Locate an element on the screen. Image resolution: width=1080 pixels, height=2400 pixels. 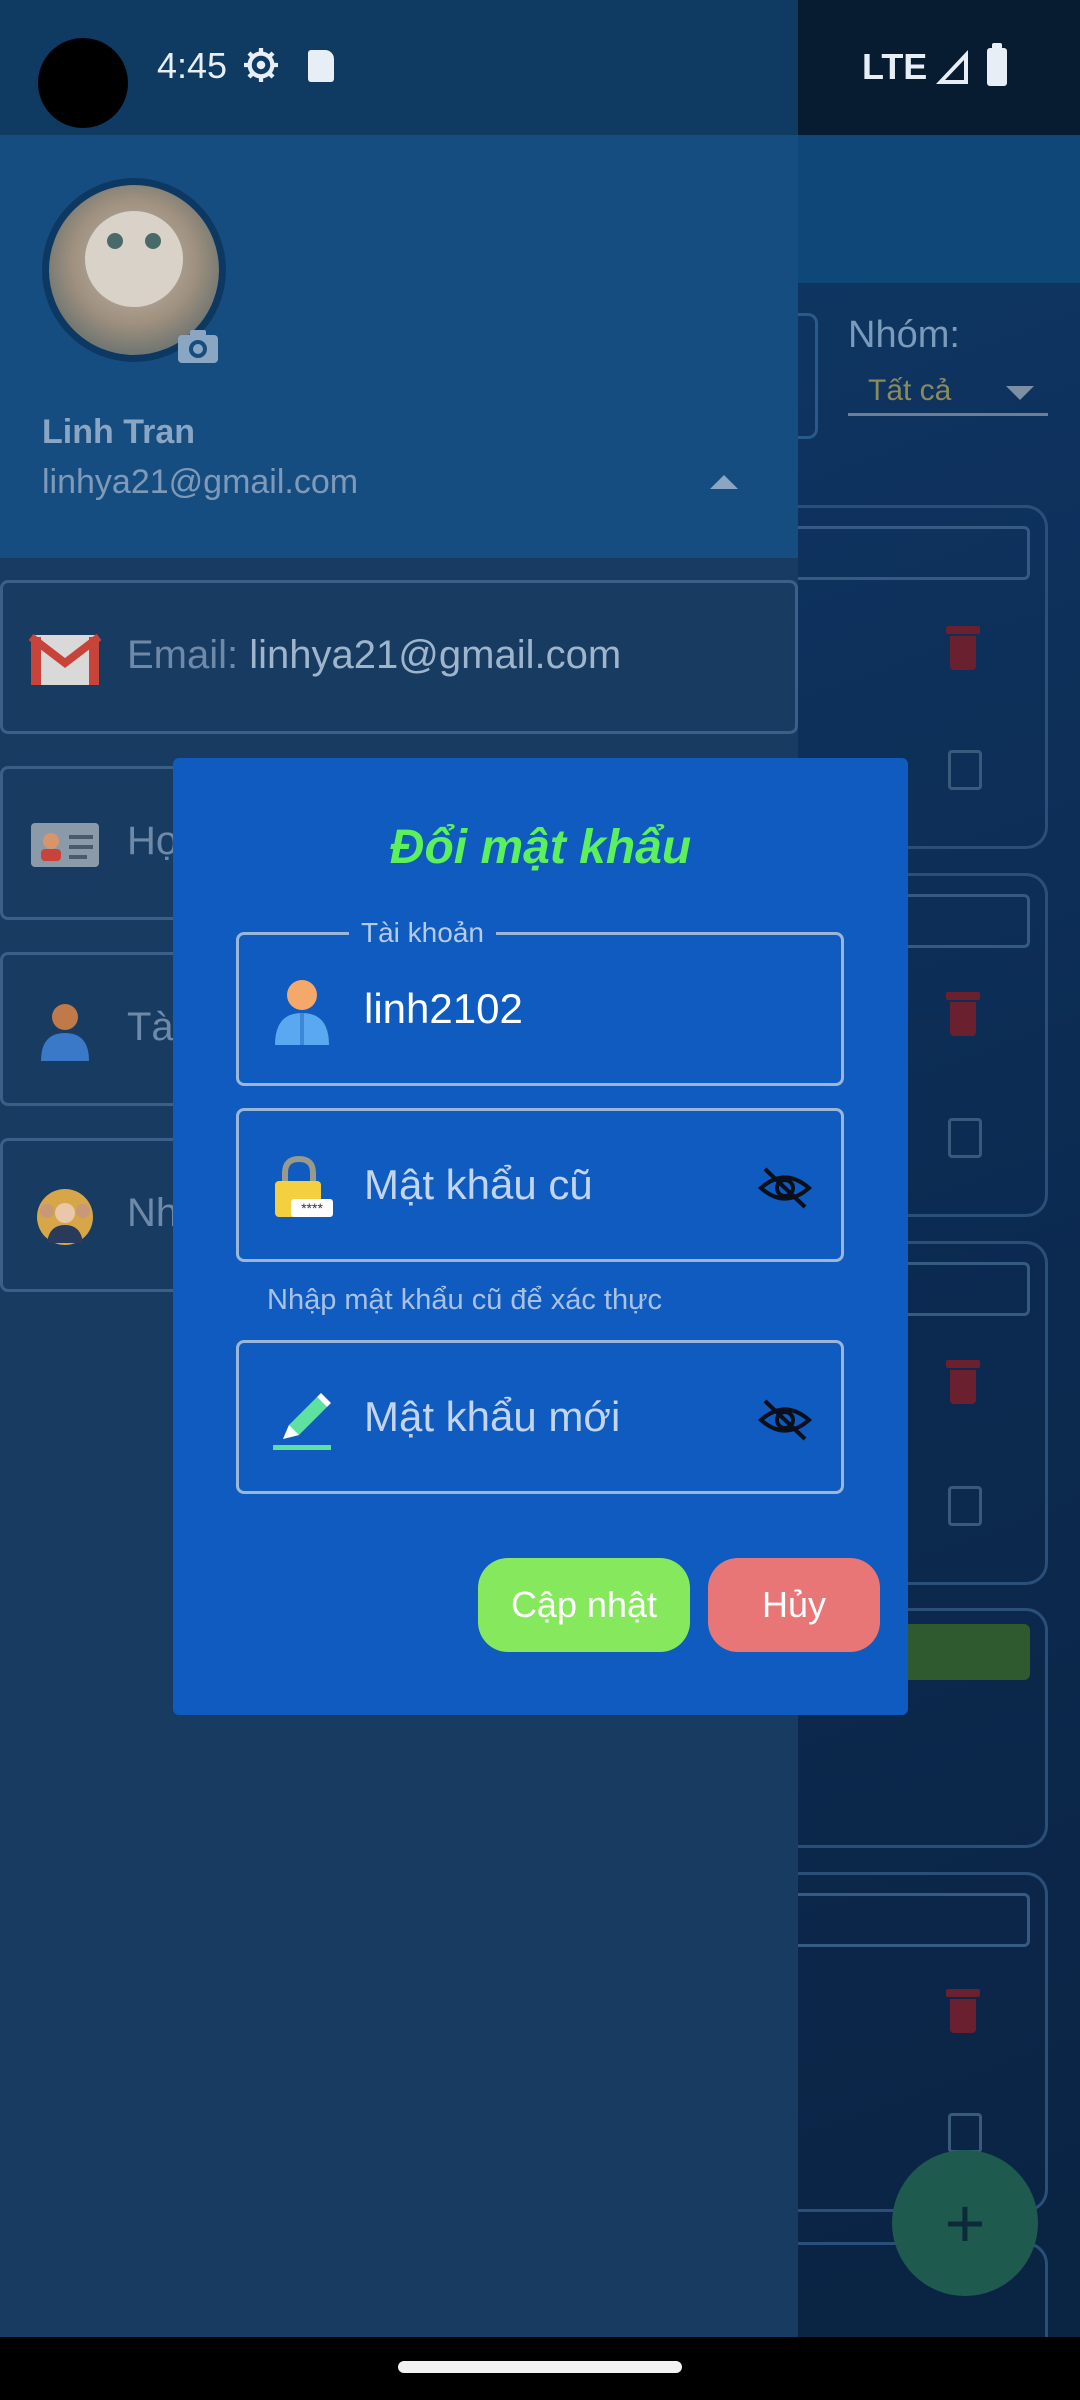
account-field-label: Tài khoản is located at coordinates (422, 933).